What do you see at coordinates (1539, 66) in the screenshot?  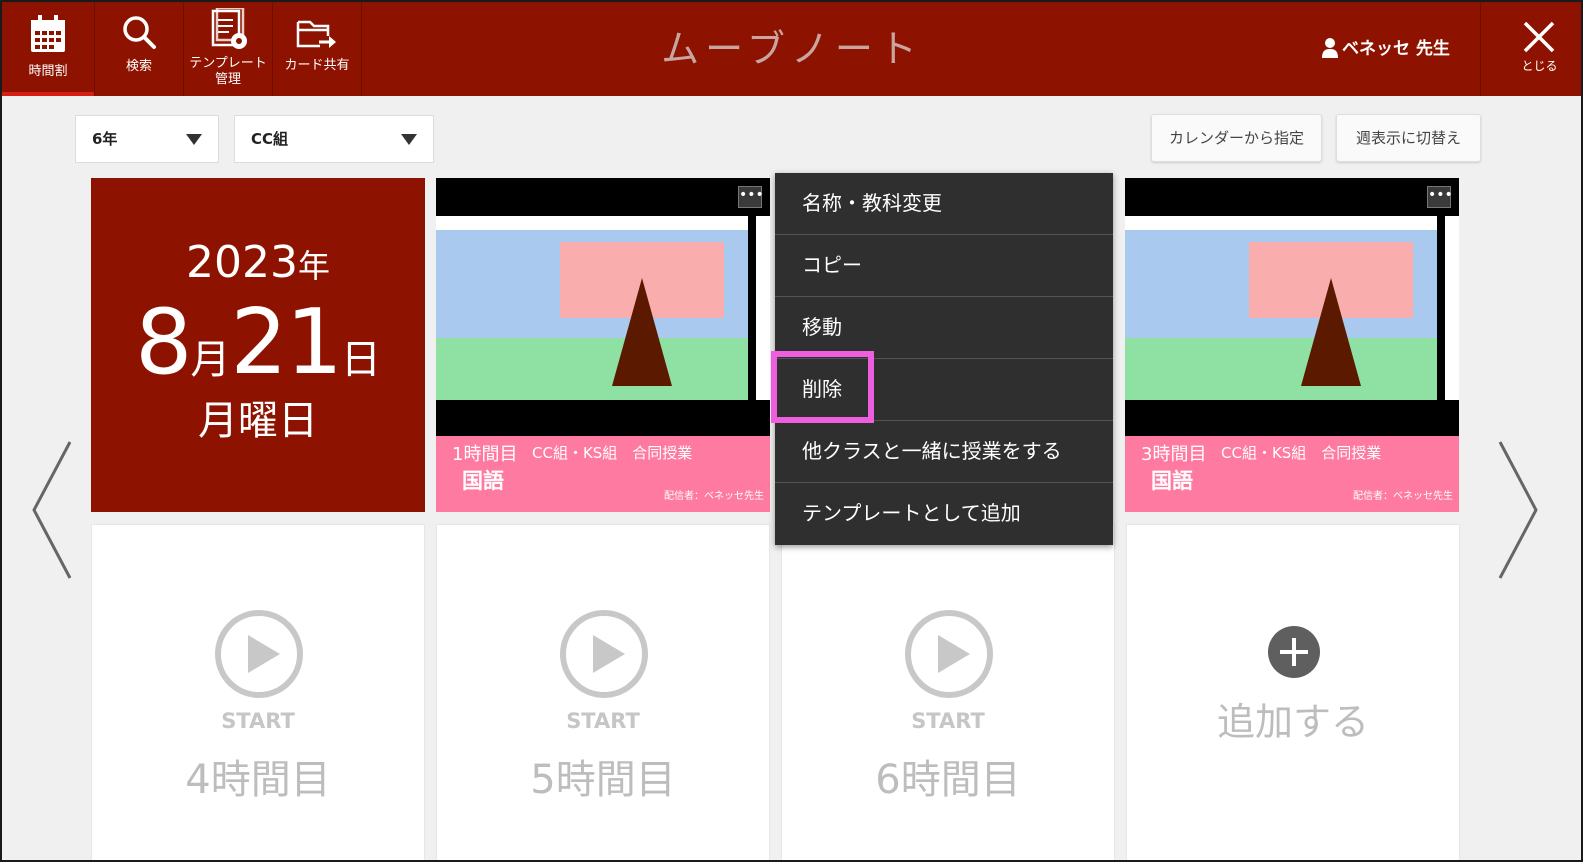 I see `close-label: とじる` at bounding box center [1539, 66].